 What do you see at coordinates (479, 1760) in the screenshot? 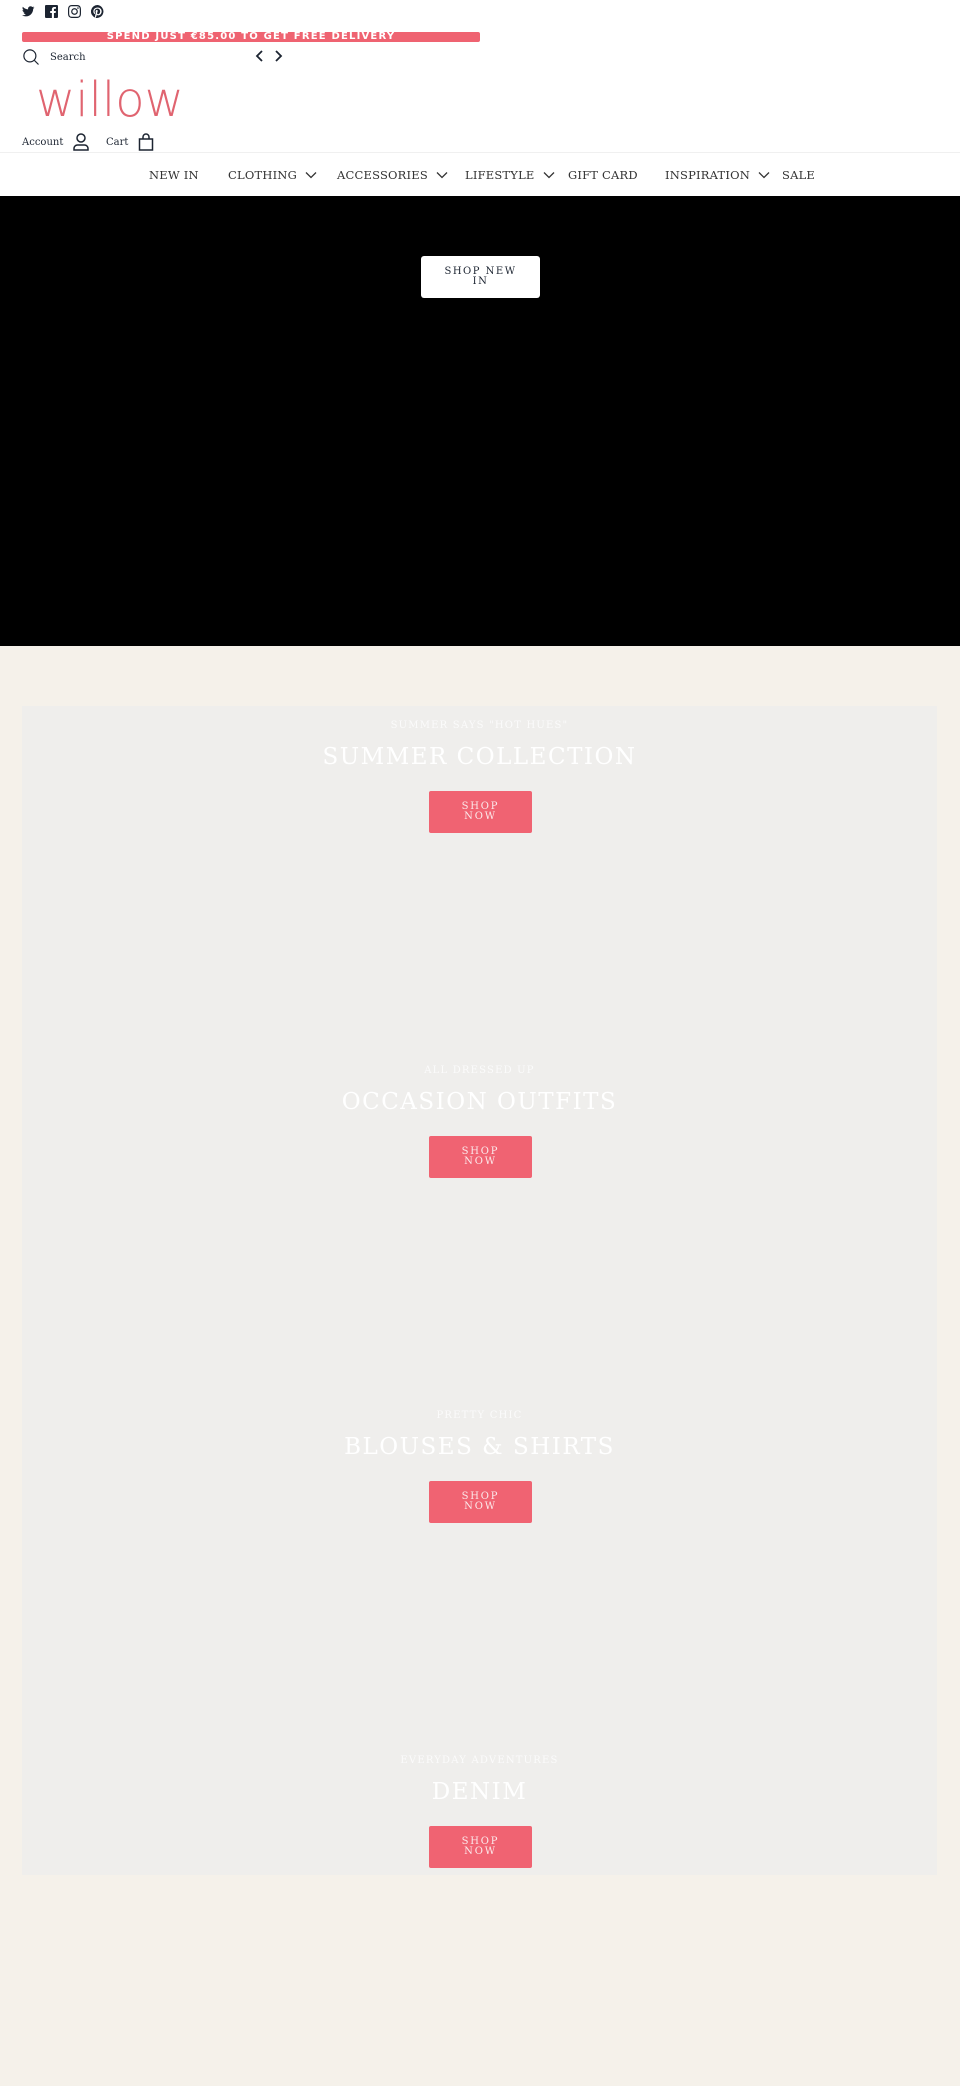
I see `tile-eyebrow: EVERYDAY ADVENTURES` at bounding box center [479, 1760].